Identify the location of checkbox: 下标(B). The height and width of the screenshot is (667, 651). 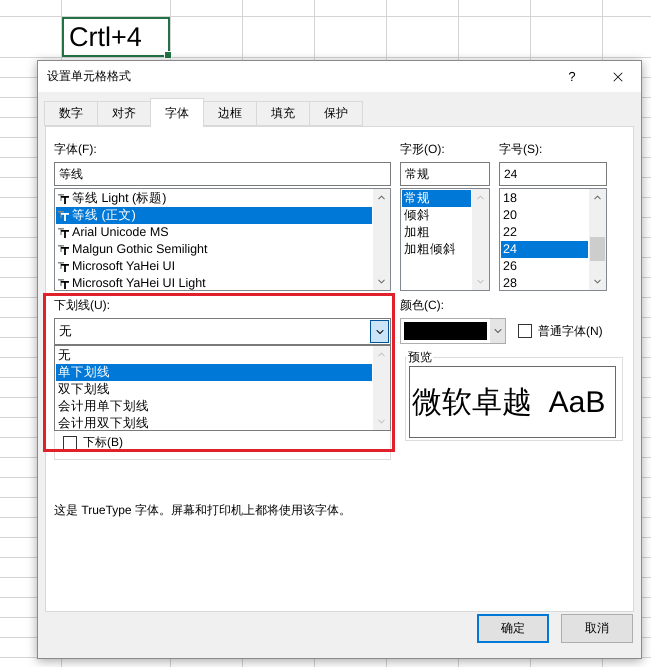
(226, 442).